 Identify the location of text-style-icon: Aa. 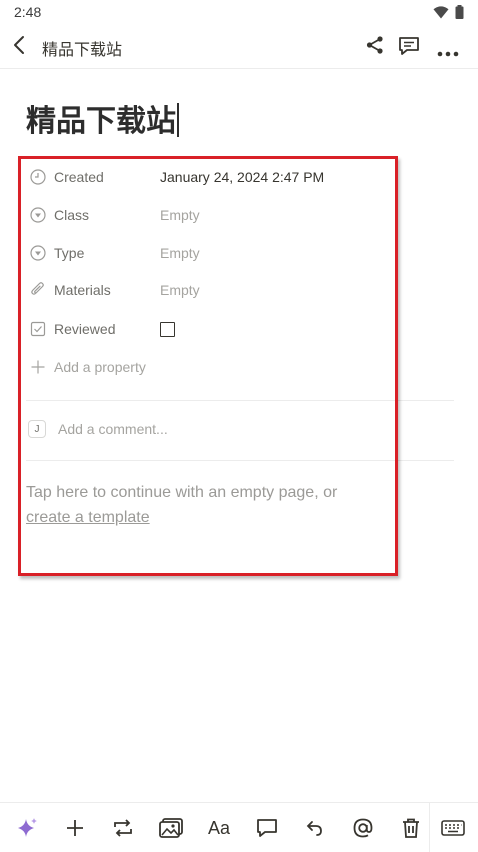
(219, 827).